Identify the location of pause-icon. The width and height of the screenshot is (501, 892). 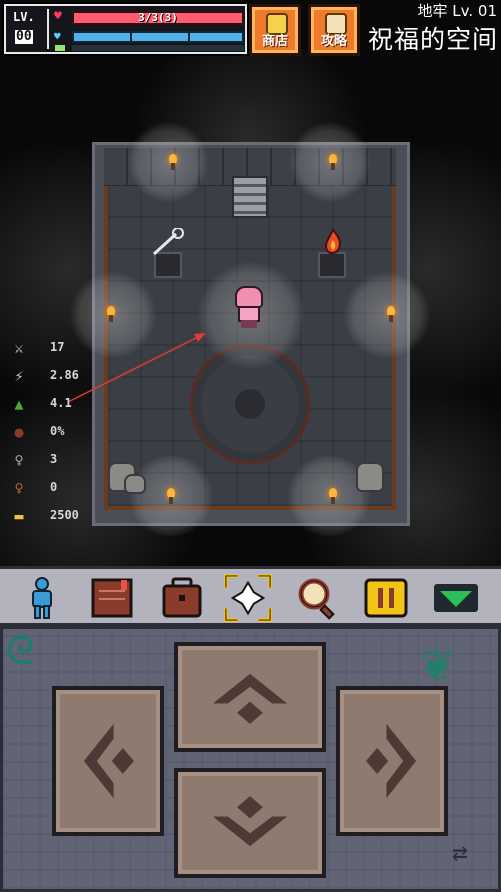
(386, 598).